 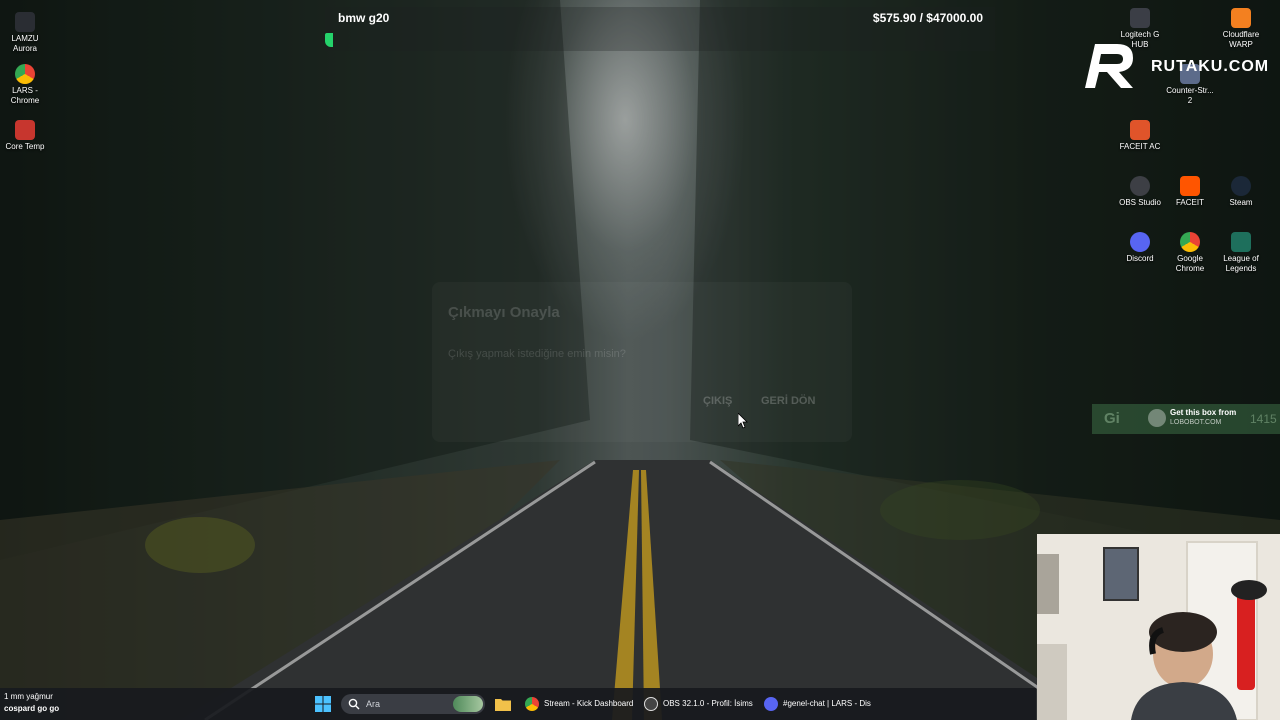 What do you see at coordinates (660, 40) in the screenshot?
I see `goal-progress-track` at bounding box center [660, 40].